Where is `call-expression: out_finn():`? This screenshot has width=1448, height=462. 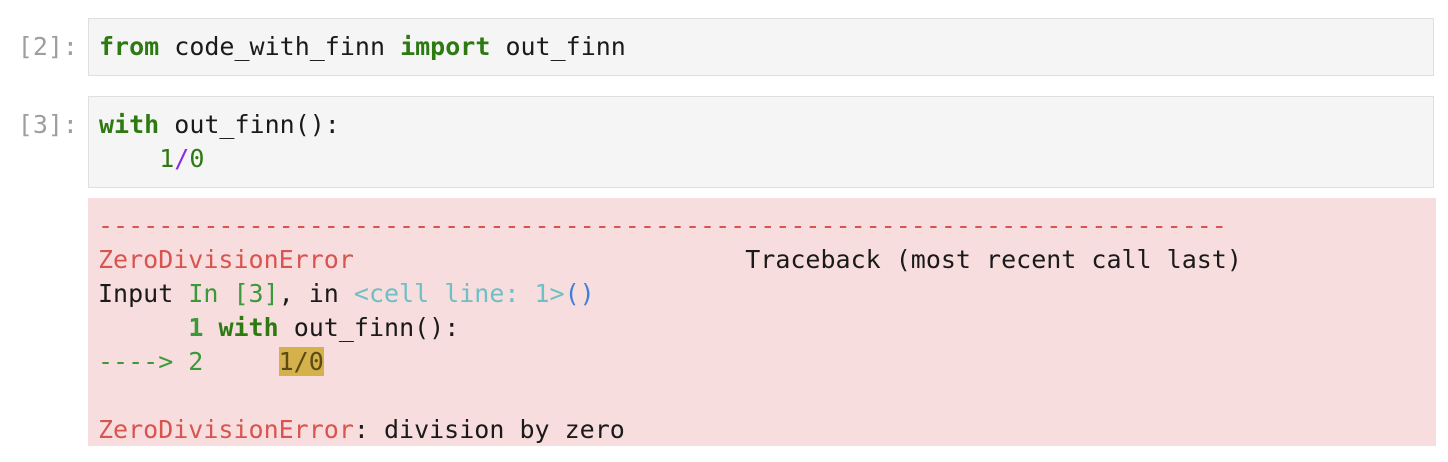
call-expression: out_finn(): is located at coordinates (257, 124).